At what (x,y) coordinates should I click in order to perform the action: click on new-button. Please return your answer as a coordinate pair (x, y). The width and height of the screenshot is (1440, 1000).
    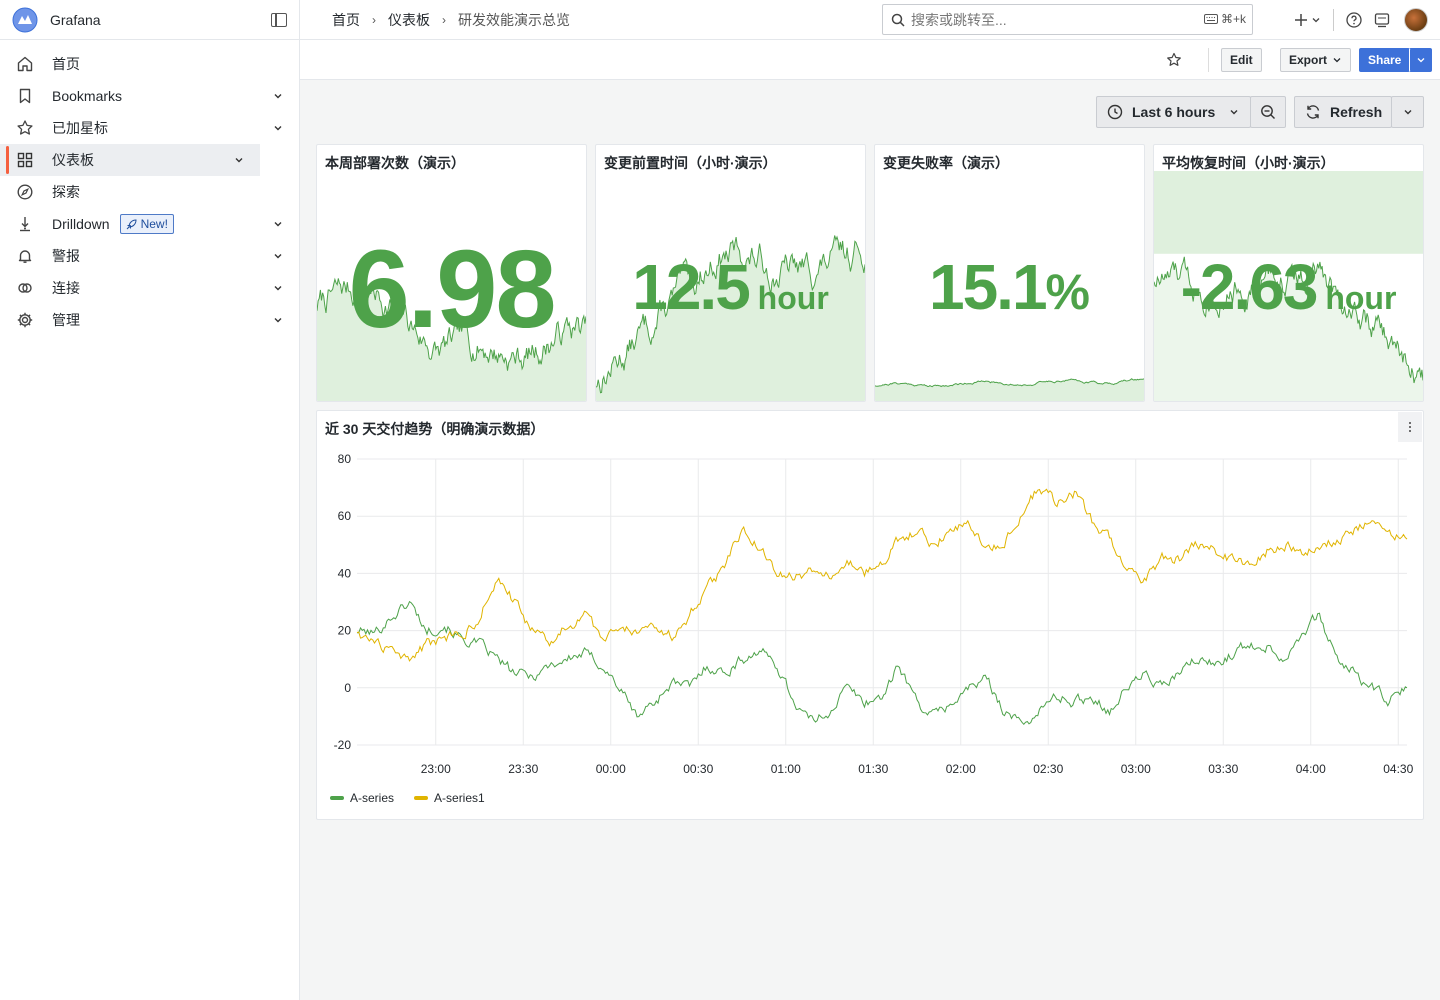
    Looking at the image, I should click on (1307, 20).